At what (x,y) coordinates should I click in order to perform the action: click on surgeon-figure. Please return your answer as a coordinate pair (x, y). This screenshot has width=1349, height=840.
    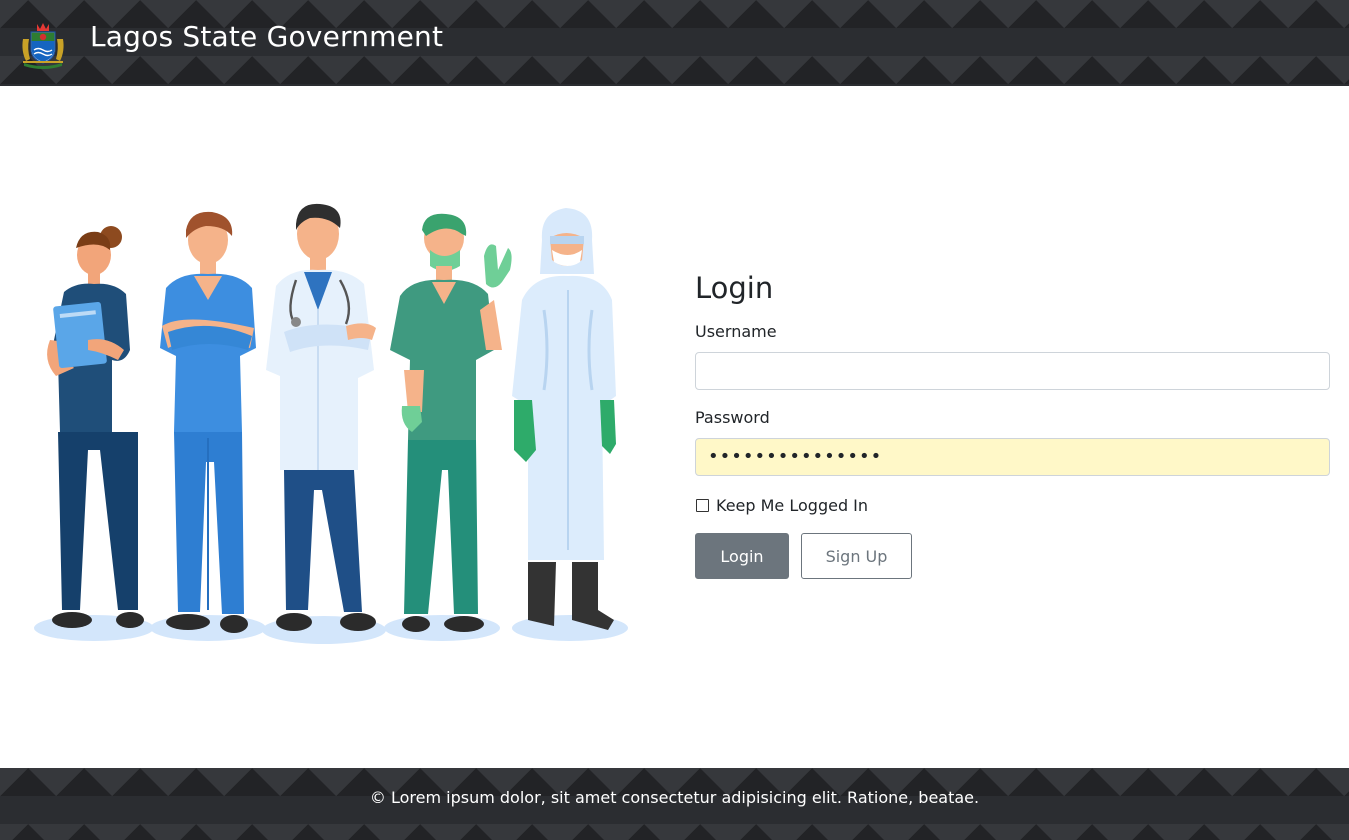
    Looking at the image, I should click on (451, 422).